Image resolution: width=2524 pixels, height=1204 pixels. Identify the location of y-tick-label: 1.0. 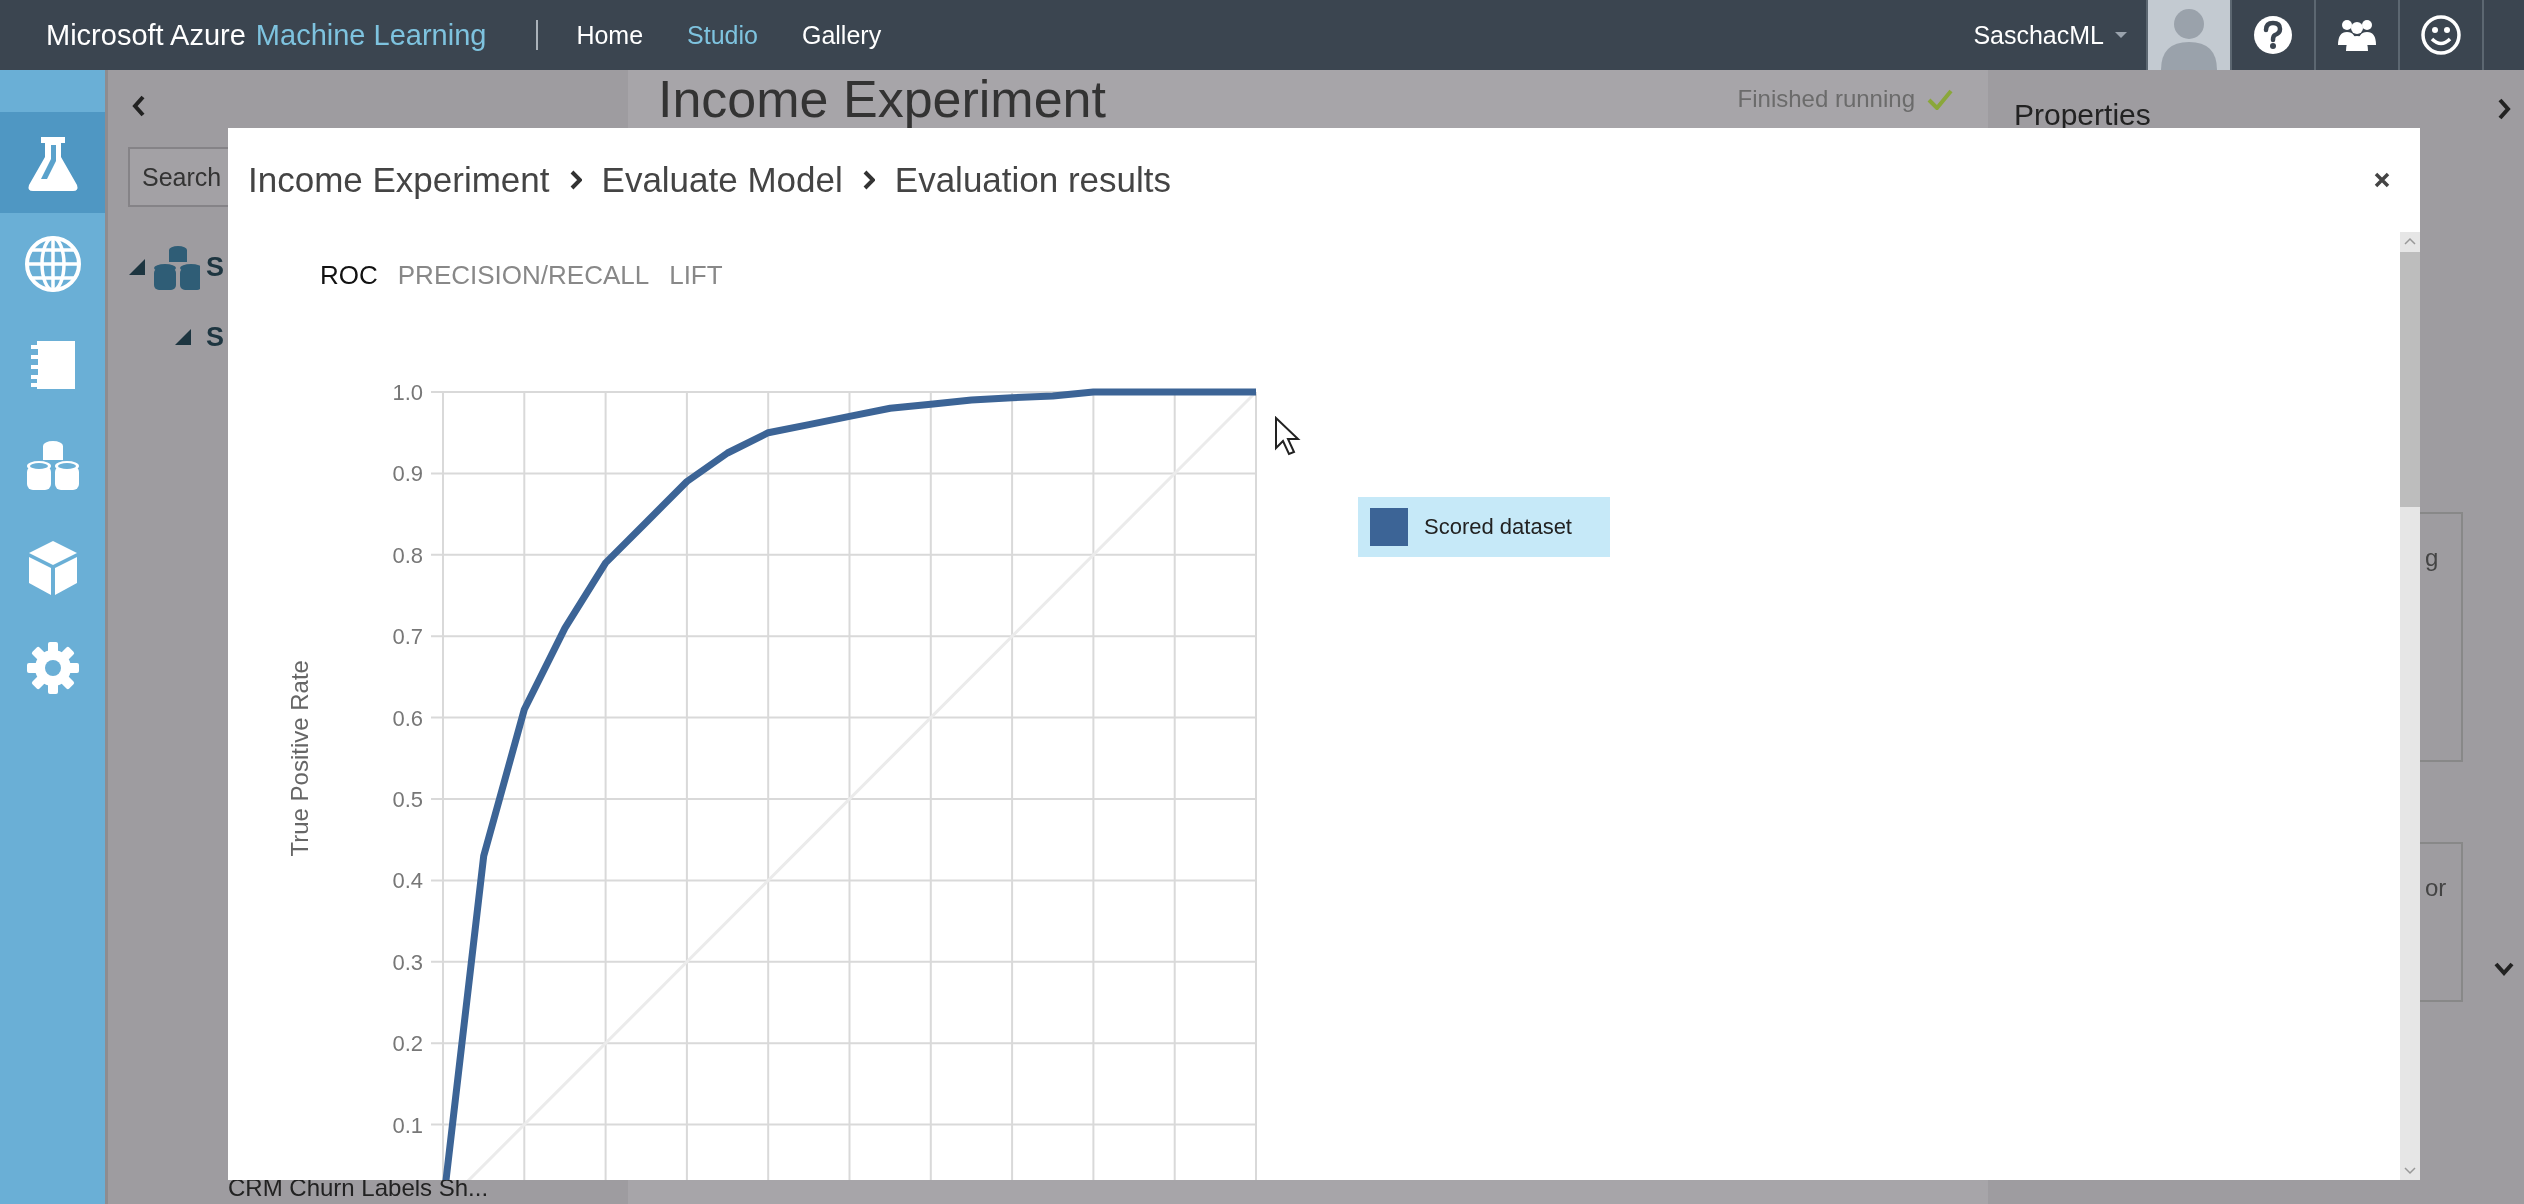
(407, 392).